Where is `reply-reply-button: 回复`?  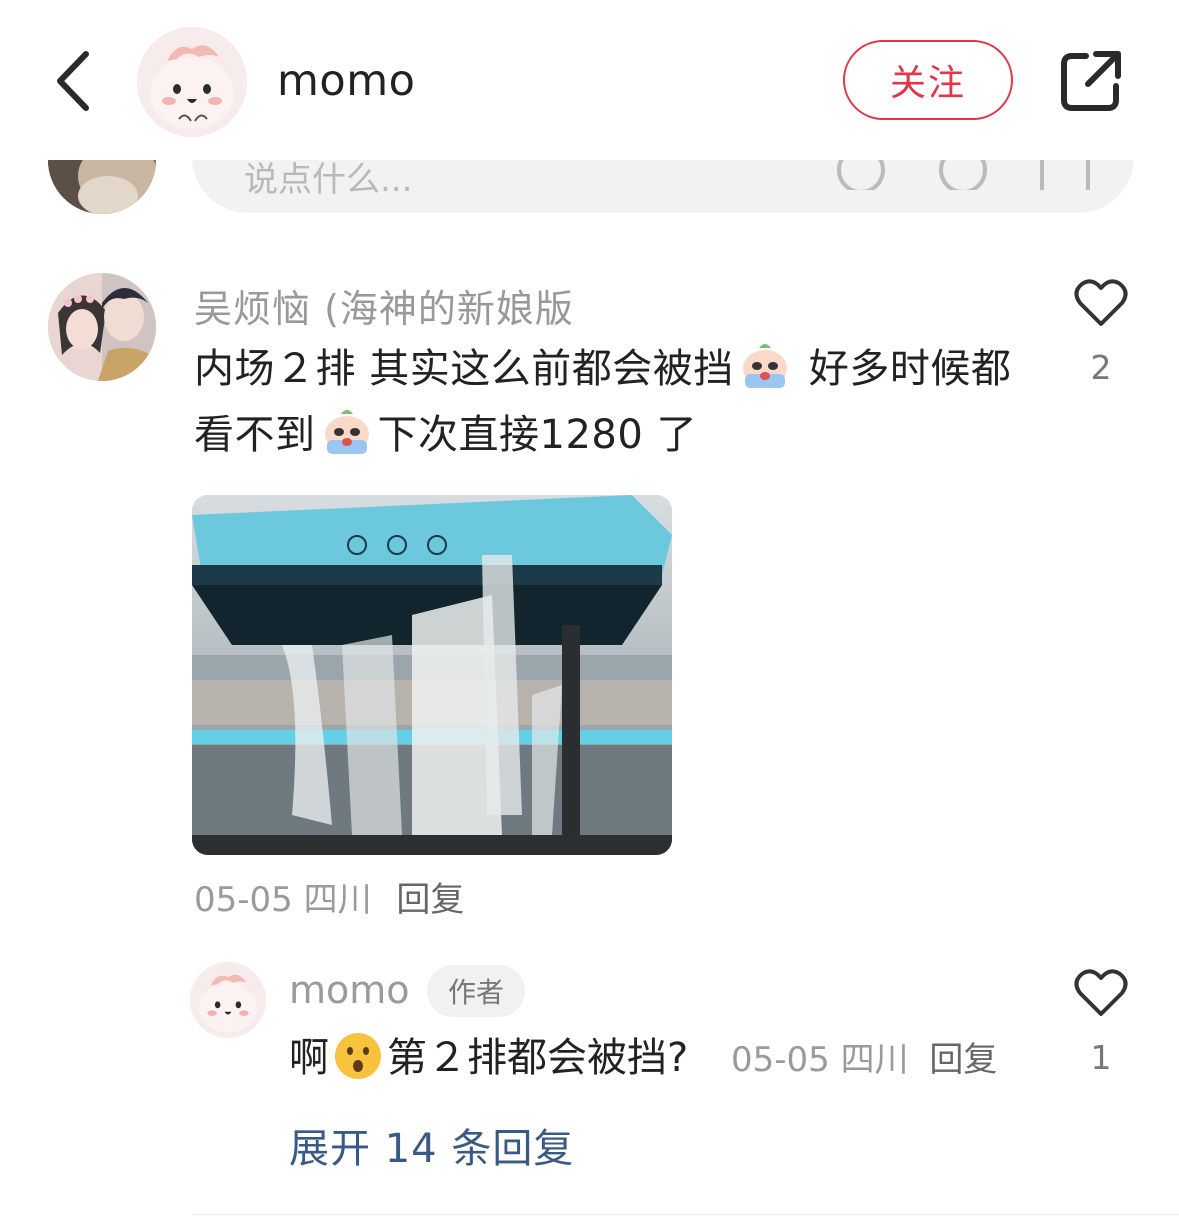
reply-reply-button: 回复 is located at coordinates (963, 1060).